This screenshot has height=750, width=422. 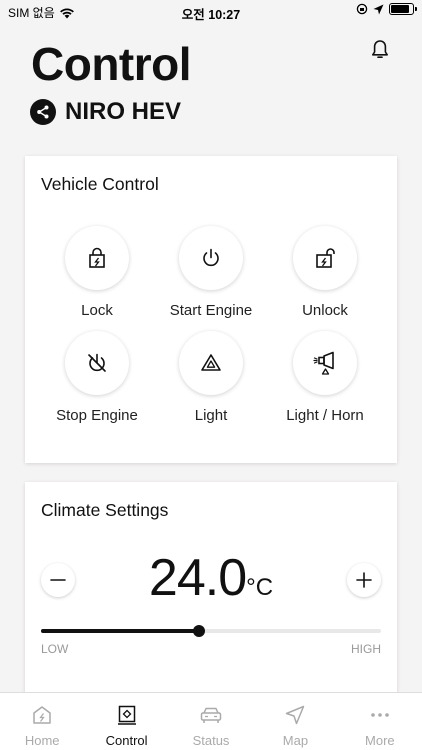 I want to click on hazard-light-icon, so click(x=211, y=362).